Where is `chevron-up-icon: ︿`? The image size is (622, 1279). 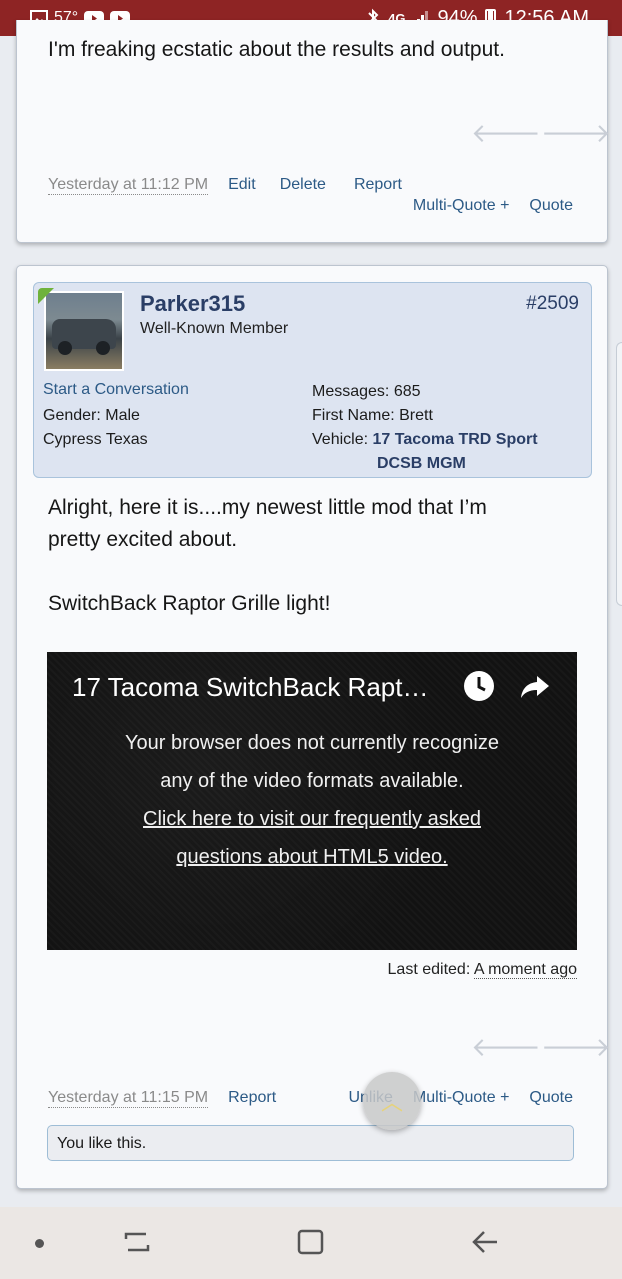 chevron-up-icon: ︿ is located at coordinates (391, 1102).